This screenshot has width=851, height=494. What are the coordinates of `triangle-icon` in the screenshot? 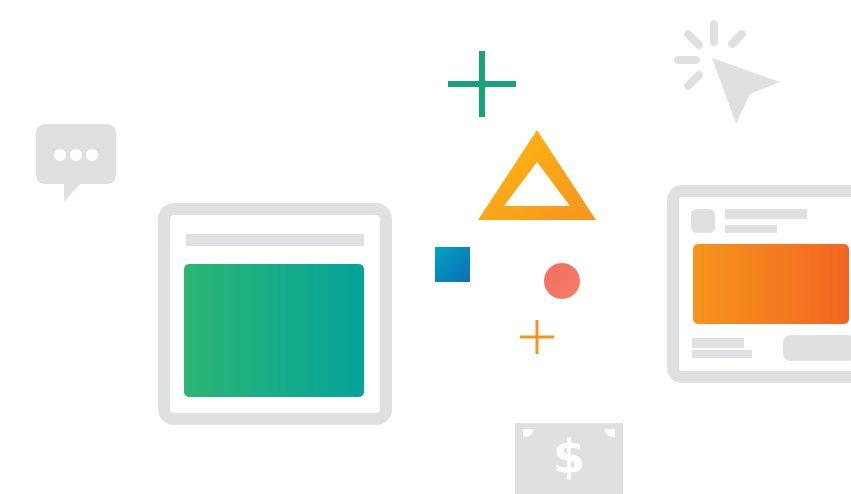 It's located at (537, 175).